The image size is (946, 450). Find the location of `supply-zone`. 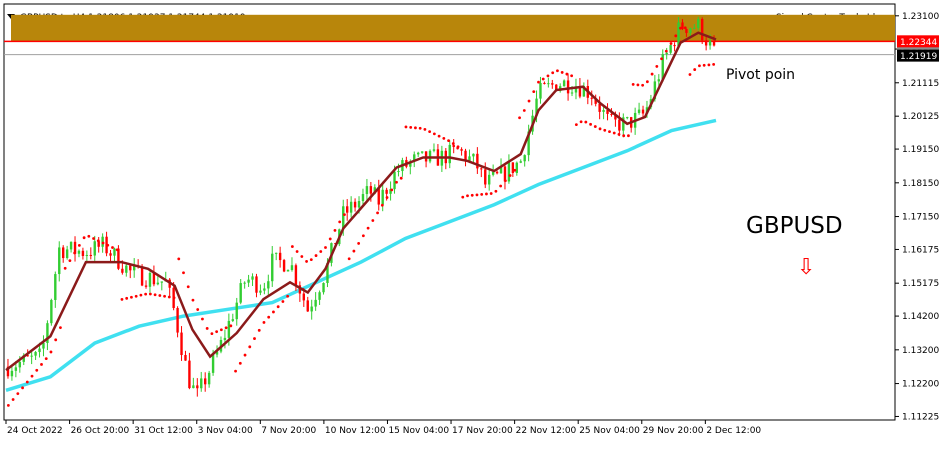

supply-zone is located at coordinates (453, 28).